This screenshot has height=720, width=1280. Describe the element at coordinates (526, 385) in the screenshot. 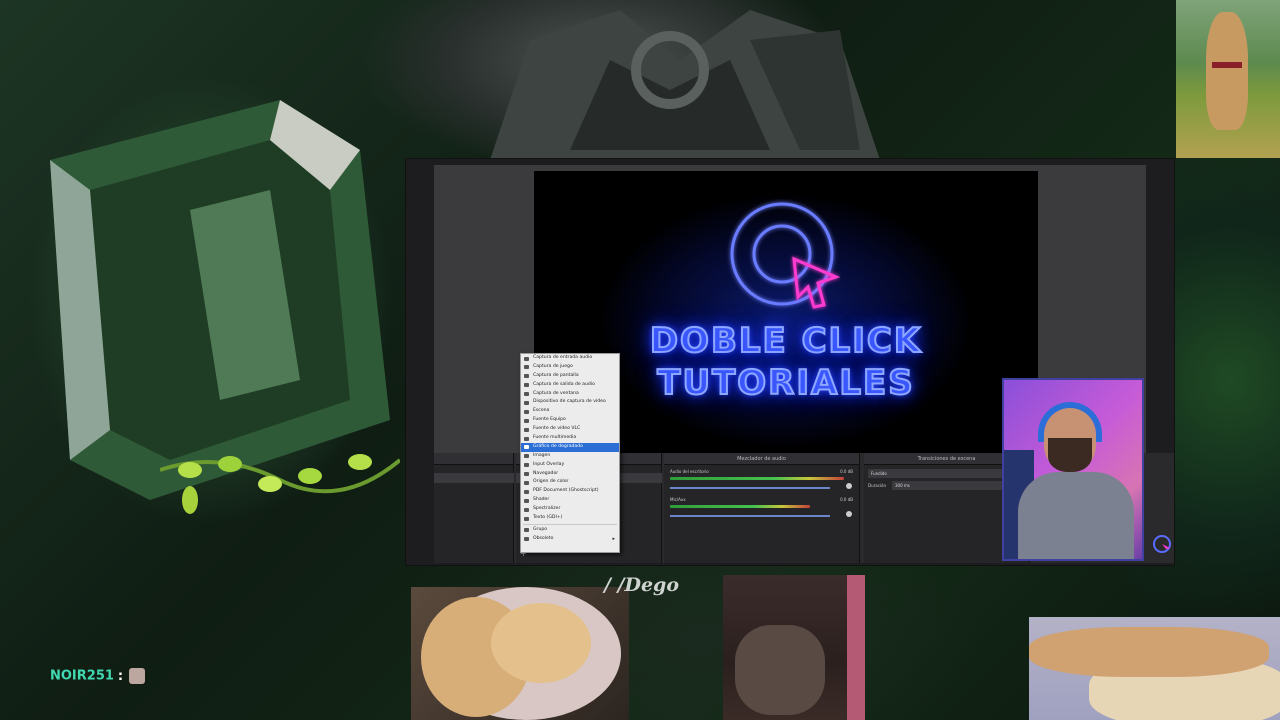

I see `speaker-icon` at that location.